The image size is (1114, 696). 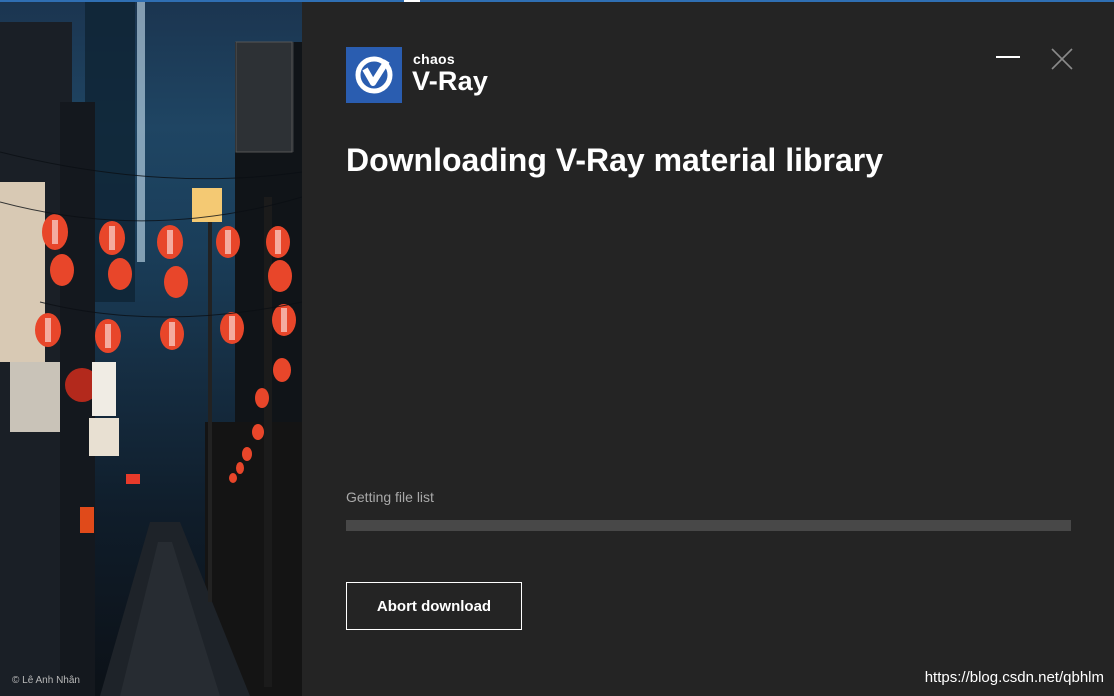 I want to click on page-title: Downloading V-Ray material library, so click(x=615, y=160).